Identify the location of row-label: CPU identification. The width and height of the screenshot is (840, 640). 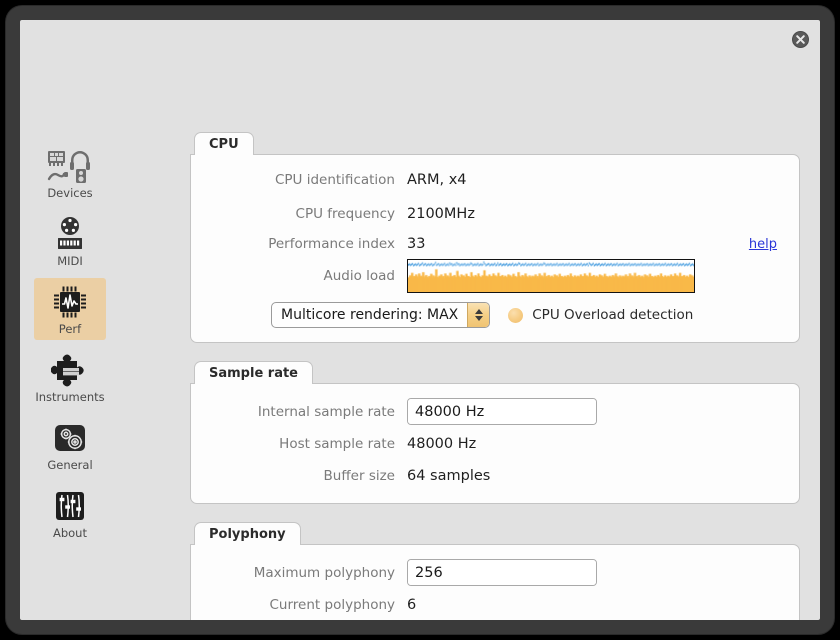
(334, 180).